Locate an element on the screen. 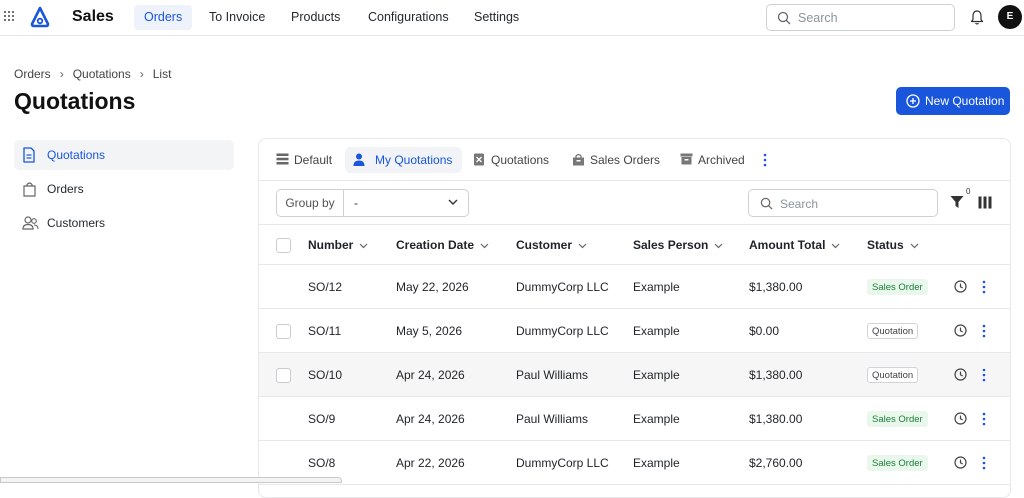  column-customer: Customer is located at coordinates (551, 245).